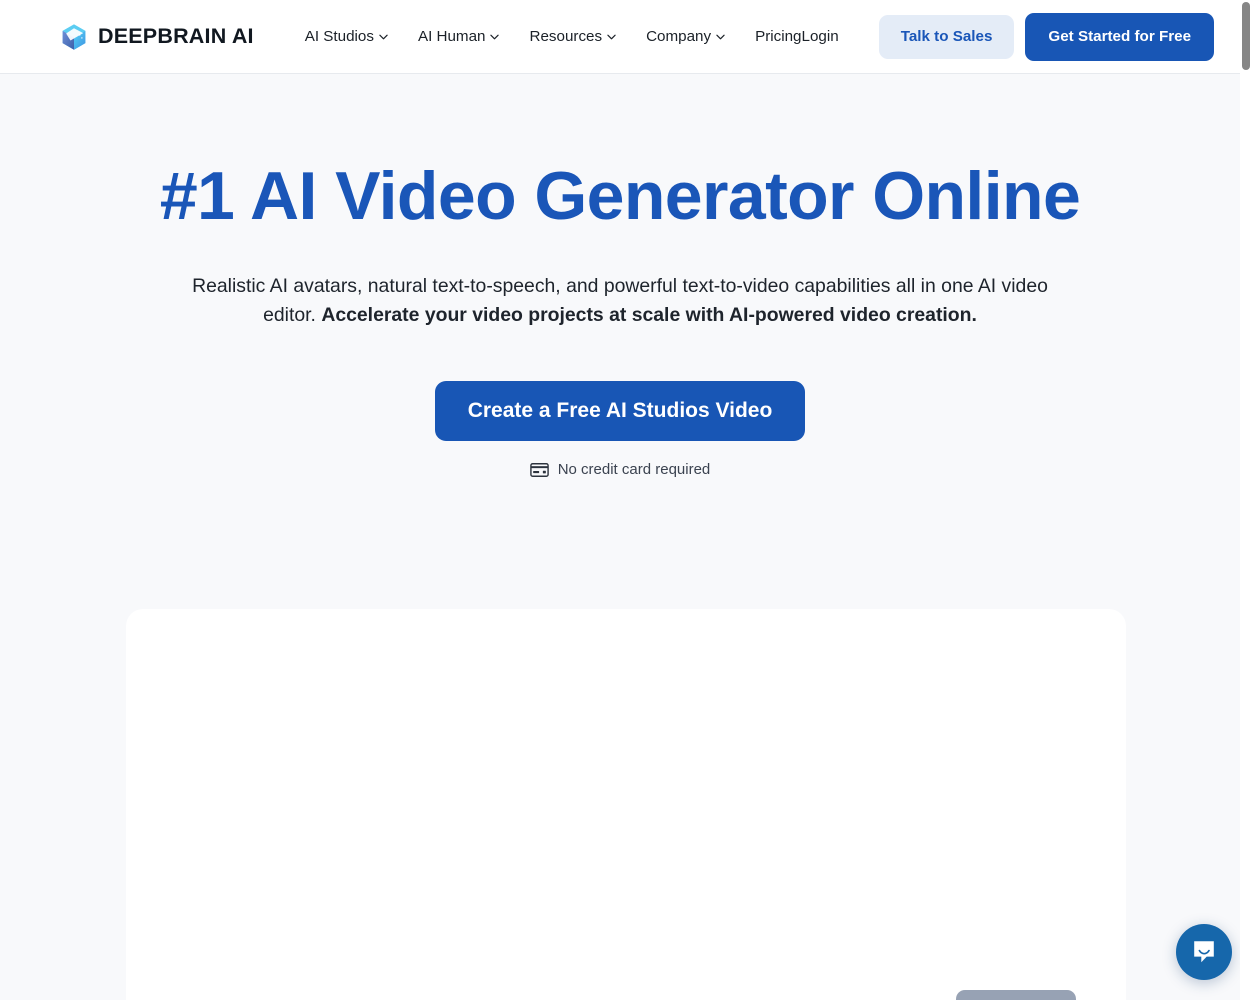 Image resolution: width=1252 pixels, height=1000 pixels. I want to click on login-link: Login, so click(820, 36).